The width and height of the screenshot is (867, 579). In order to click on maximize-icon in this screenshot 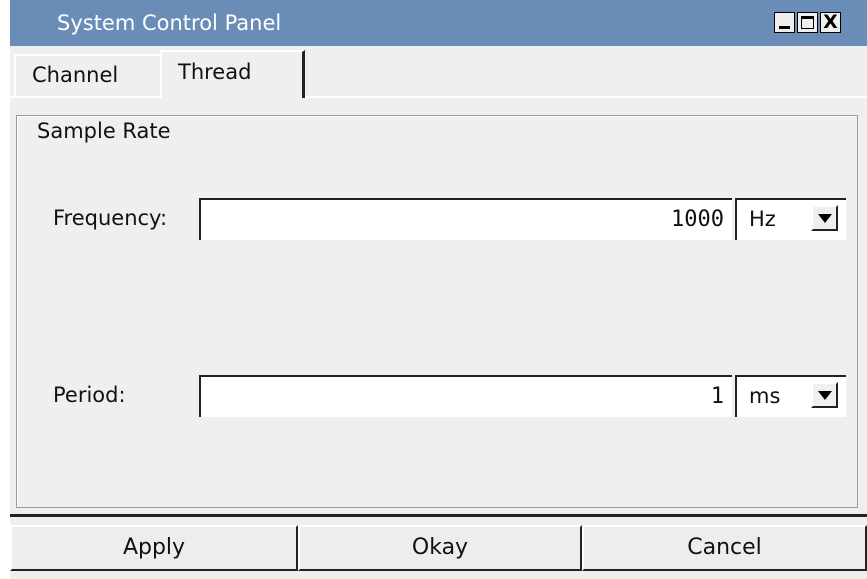, I will do `click(807, 22)`.